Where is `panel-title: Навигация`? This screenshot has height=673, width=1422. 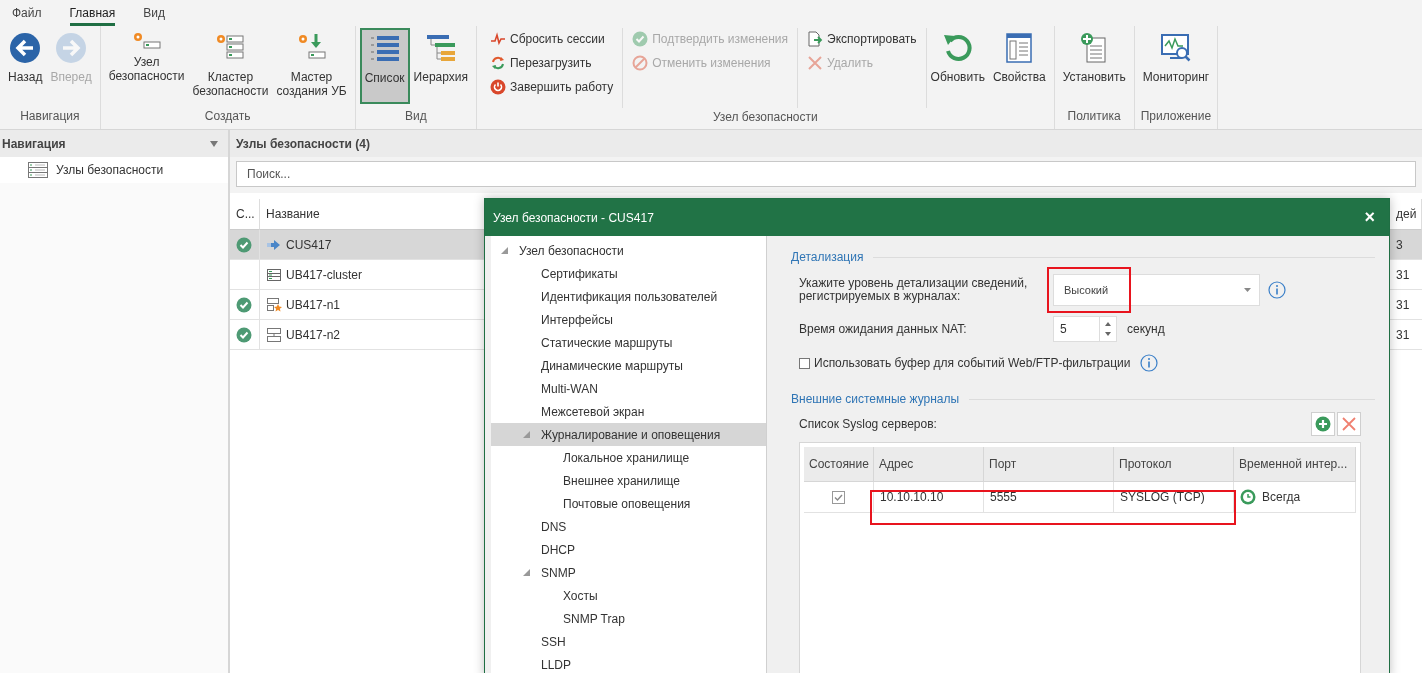
panel-title: Навигация is located at coordinates (34, 143).